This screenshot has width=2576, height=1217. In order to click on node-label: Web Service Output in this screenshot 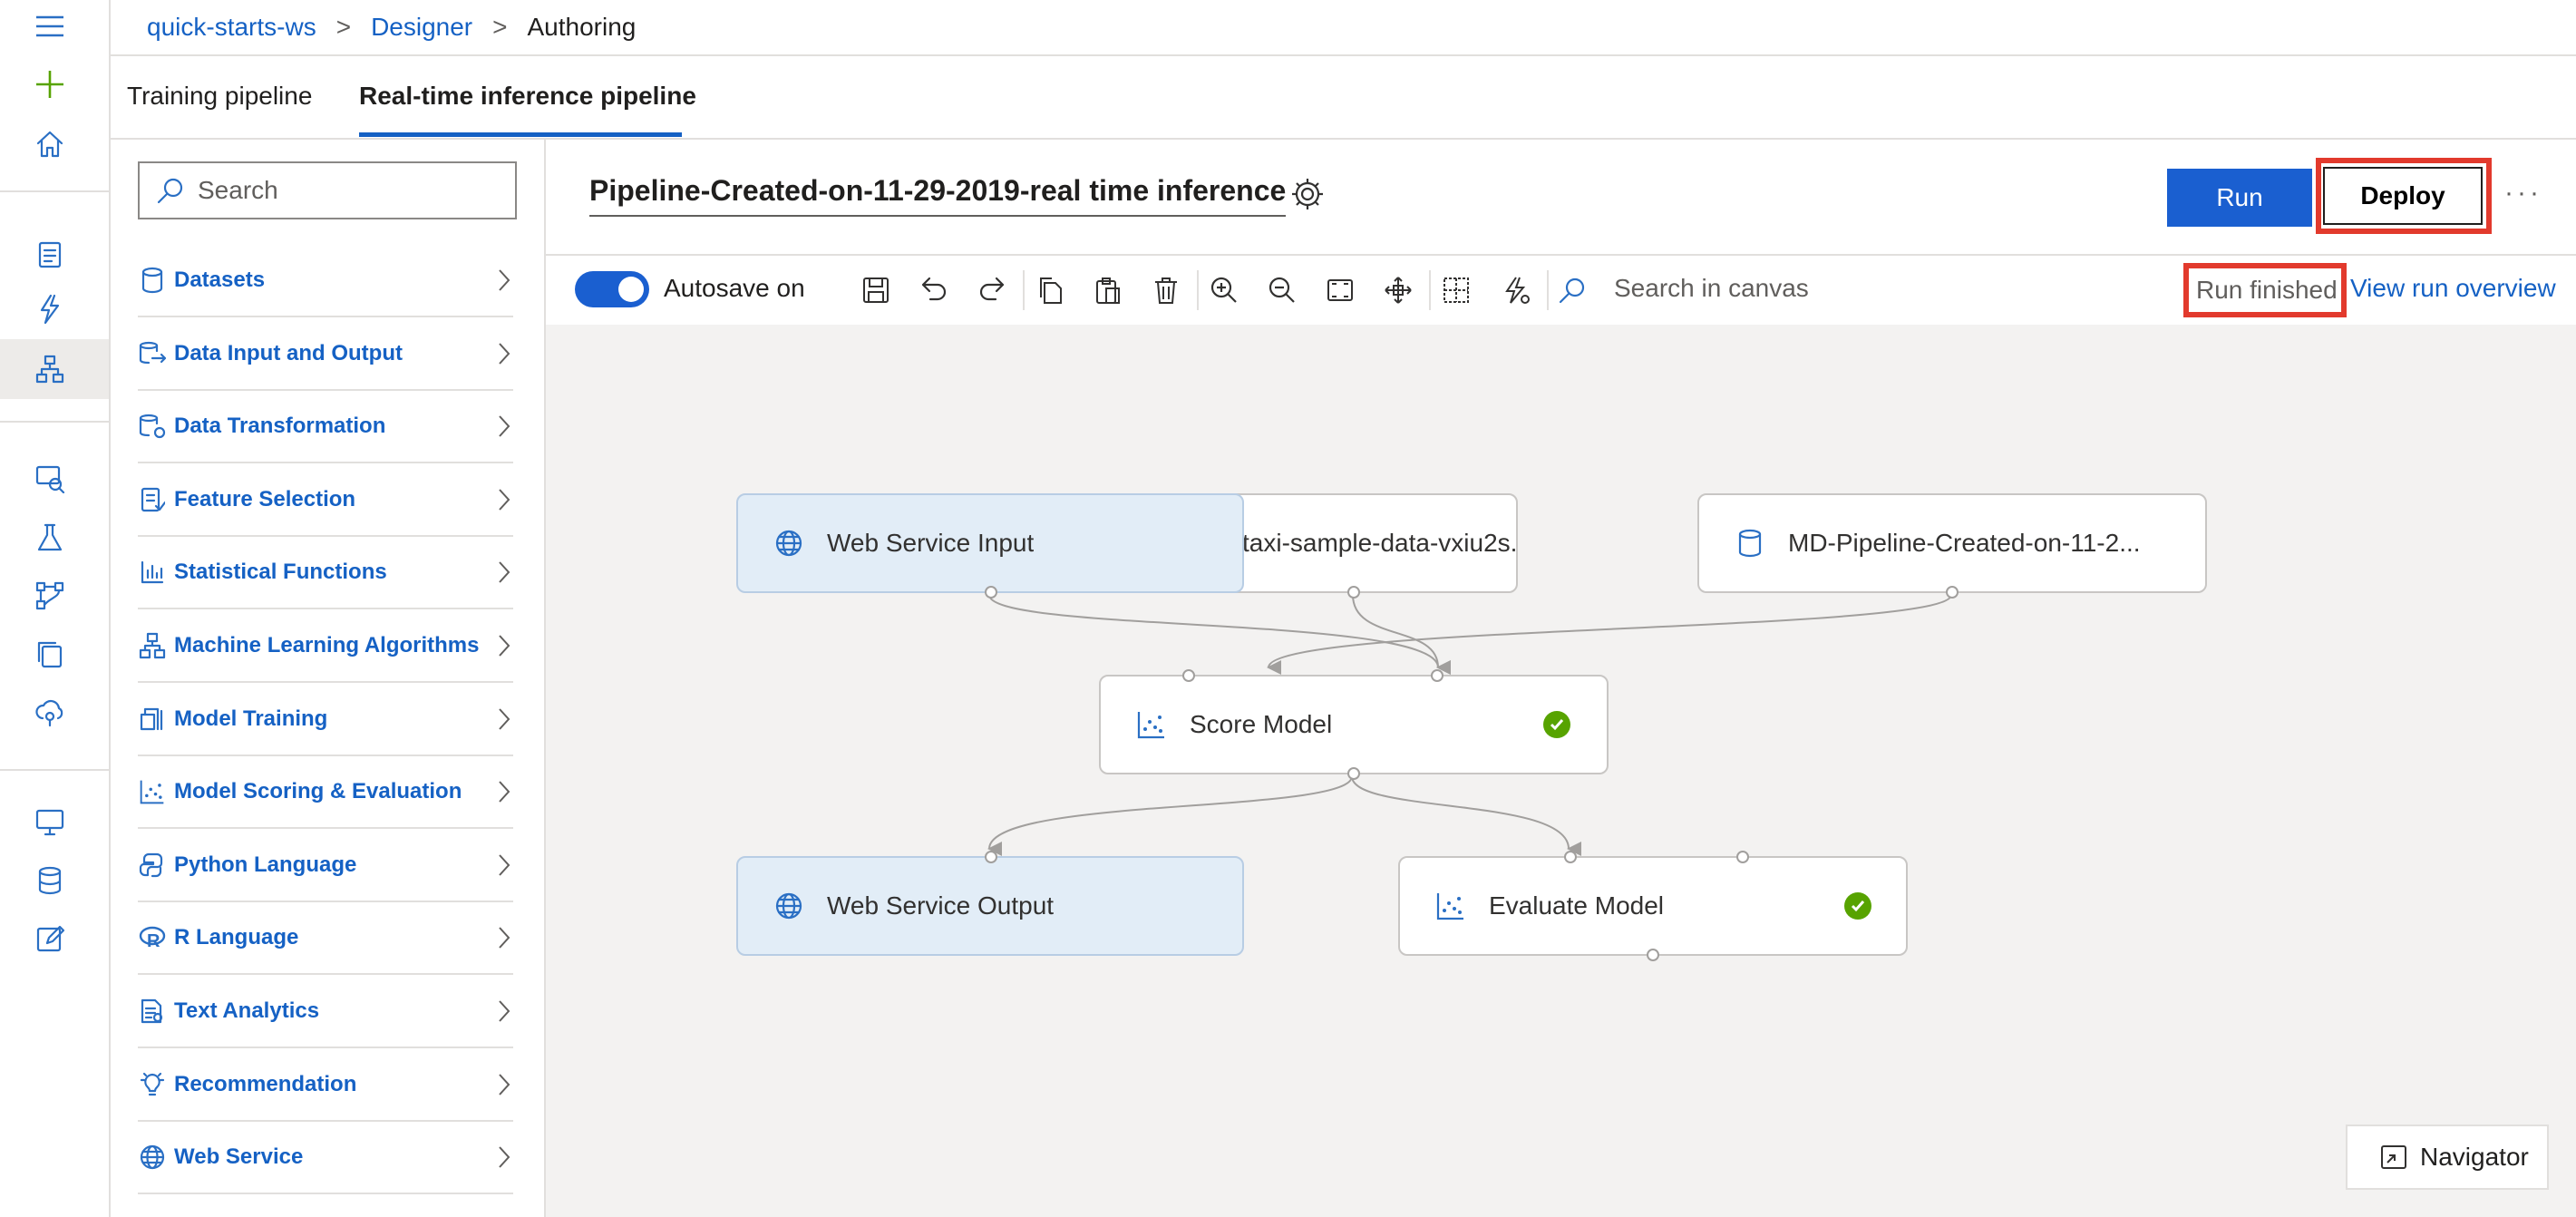, I will do `click(941, 906)`.